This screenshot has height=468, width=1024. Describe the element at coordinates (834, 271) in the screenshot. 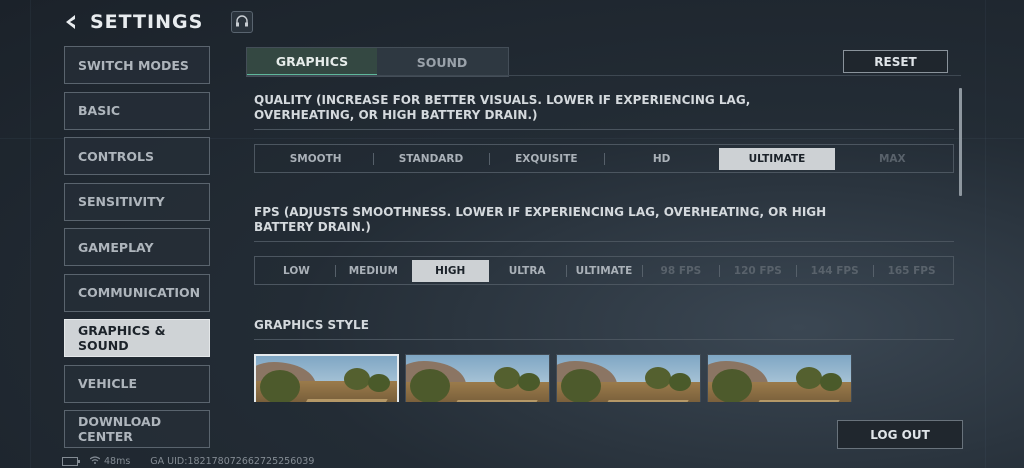

I see `fps-option-144: 144 FPS` at that location.